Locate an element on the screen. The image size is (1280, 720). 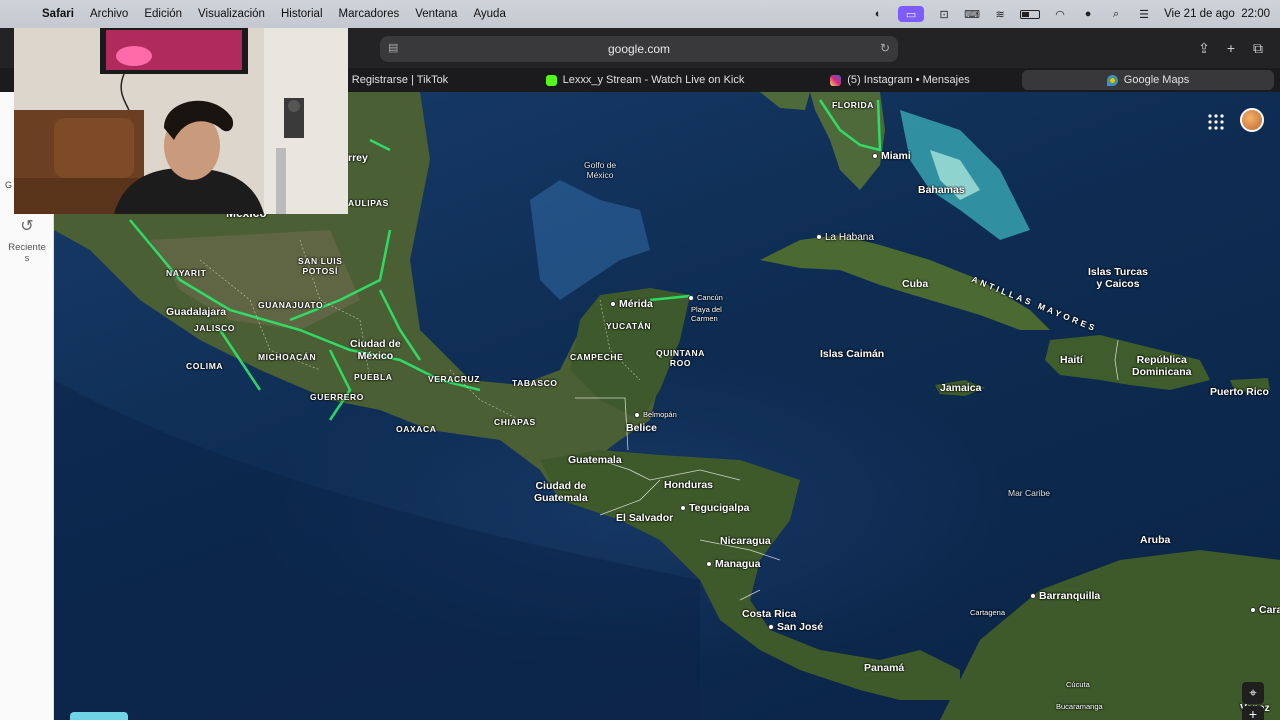
label-mar-caribe: Mar Caribe is located at coordinates (1029, 493).